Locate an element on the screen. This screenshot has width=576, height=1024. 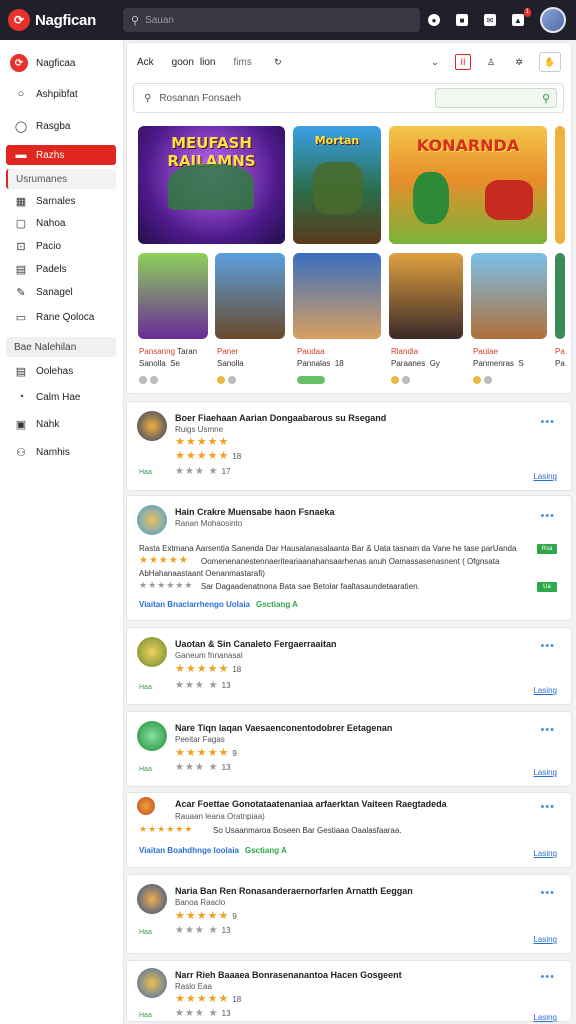
chat-icon: ■ is located at coordinates (462, 20).